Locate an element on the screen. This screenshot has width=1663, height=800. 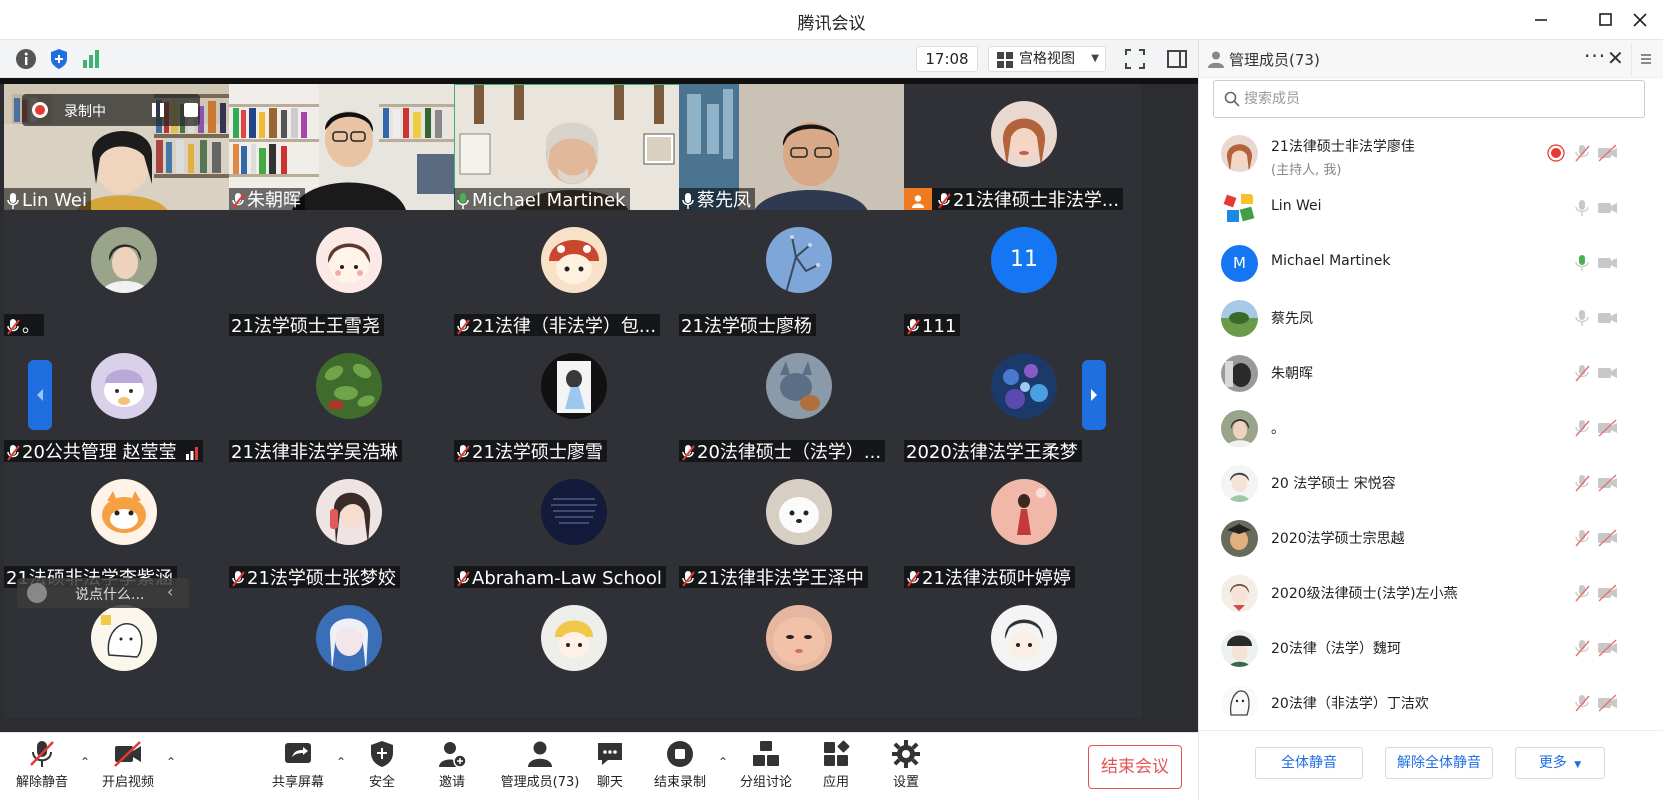
stop-recording-button: 结束录制 is located at coordinates (680, 764).